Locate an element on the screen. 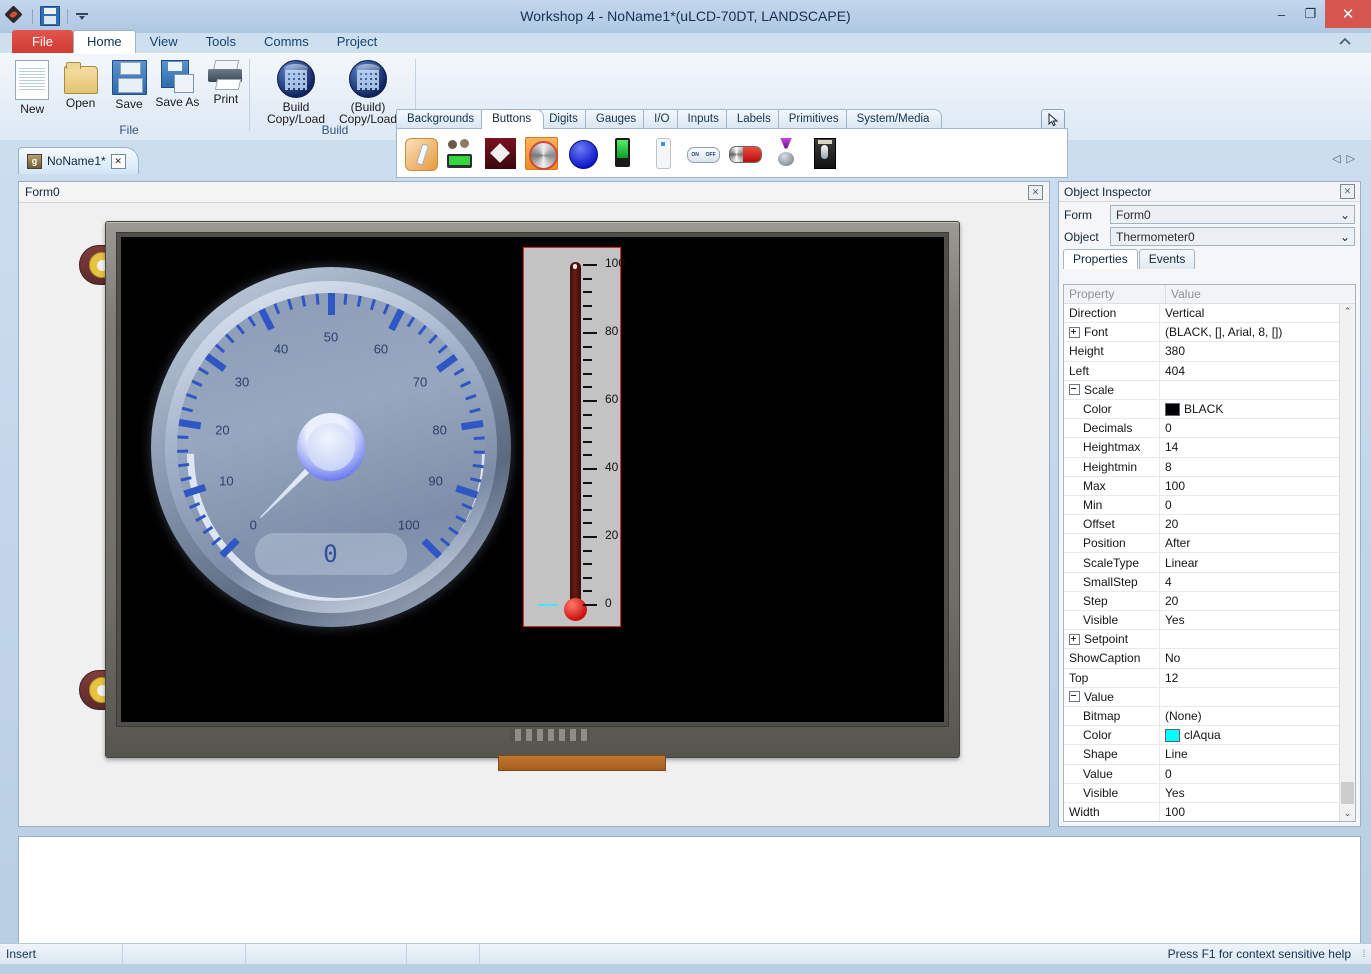 The height and width of the screenshot is (974, 1371). document-tab-noname1: g NoName1* ✕ is located at coordinates (78, 160).